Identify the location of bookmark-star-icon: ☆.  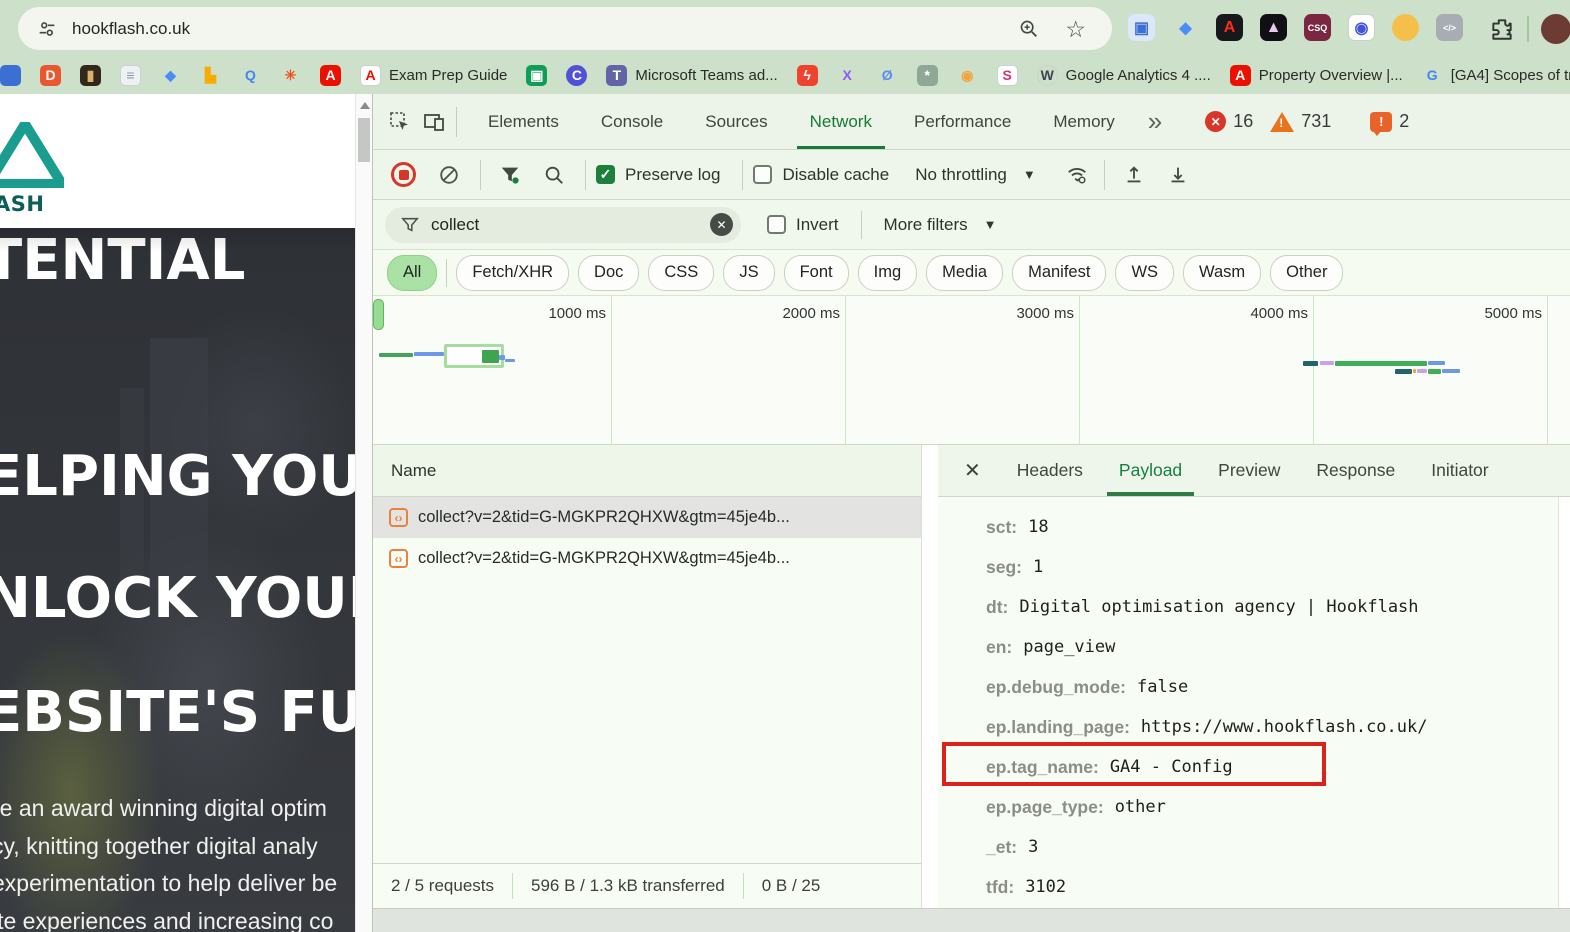
(1075, 28).